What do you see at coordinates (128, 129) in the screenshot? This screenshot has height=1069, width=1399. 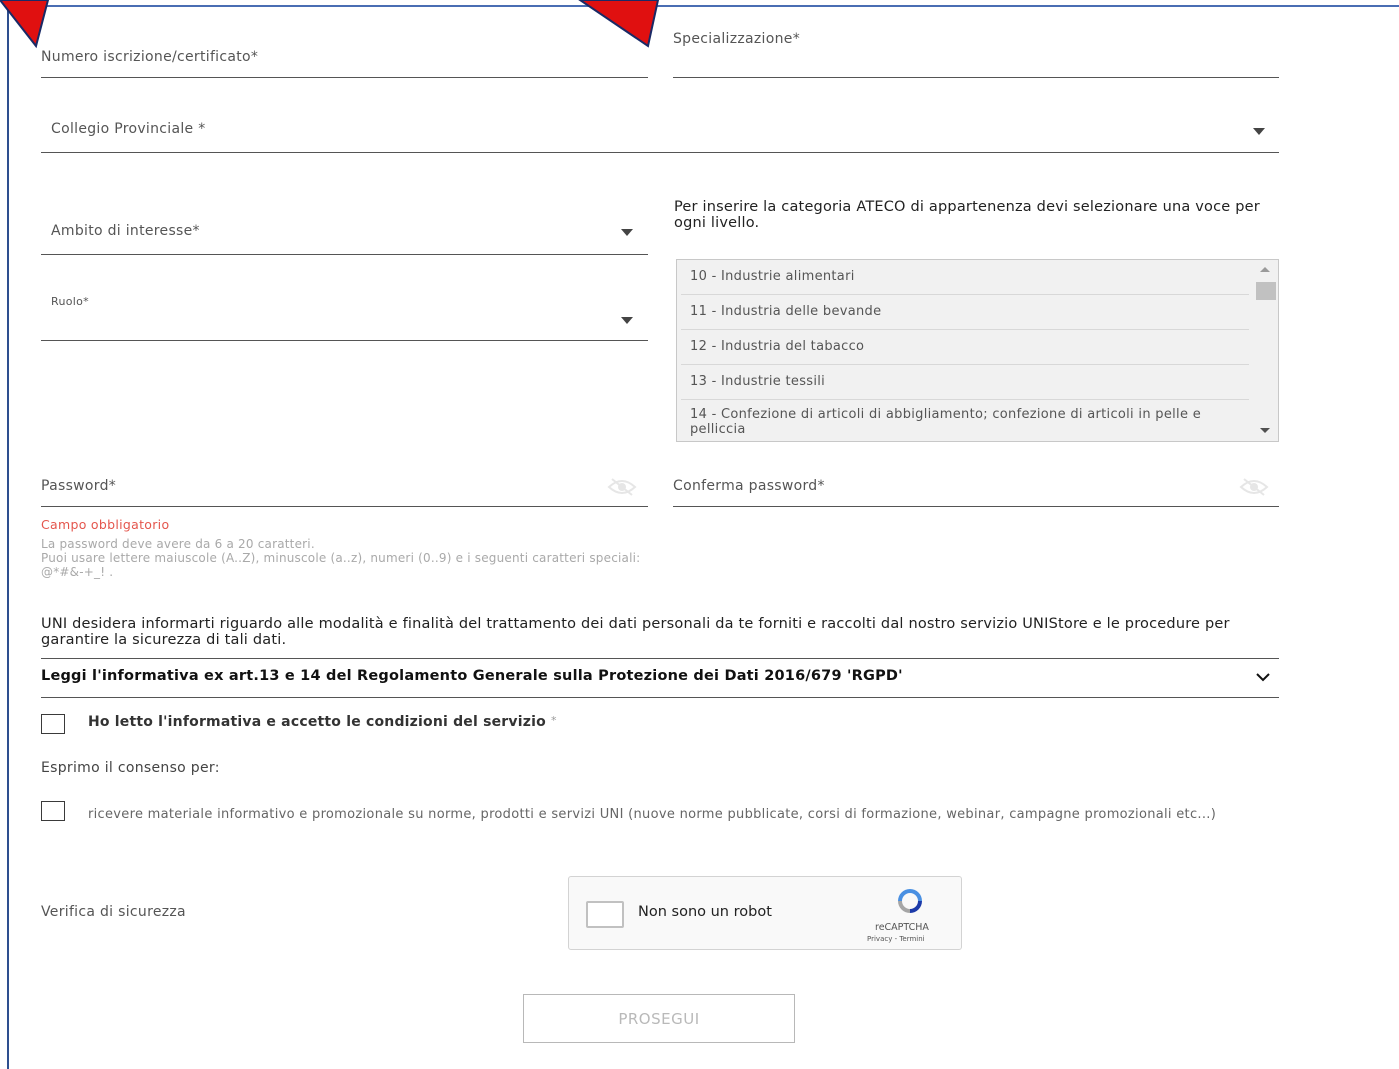 I see `collegio-provinciale-label: Collegio Provinciale *` at bounding box center [128, 129].